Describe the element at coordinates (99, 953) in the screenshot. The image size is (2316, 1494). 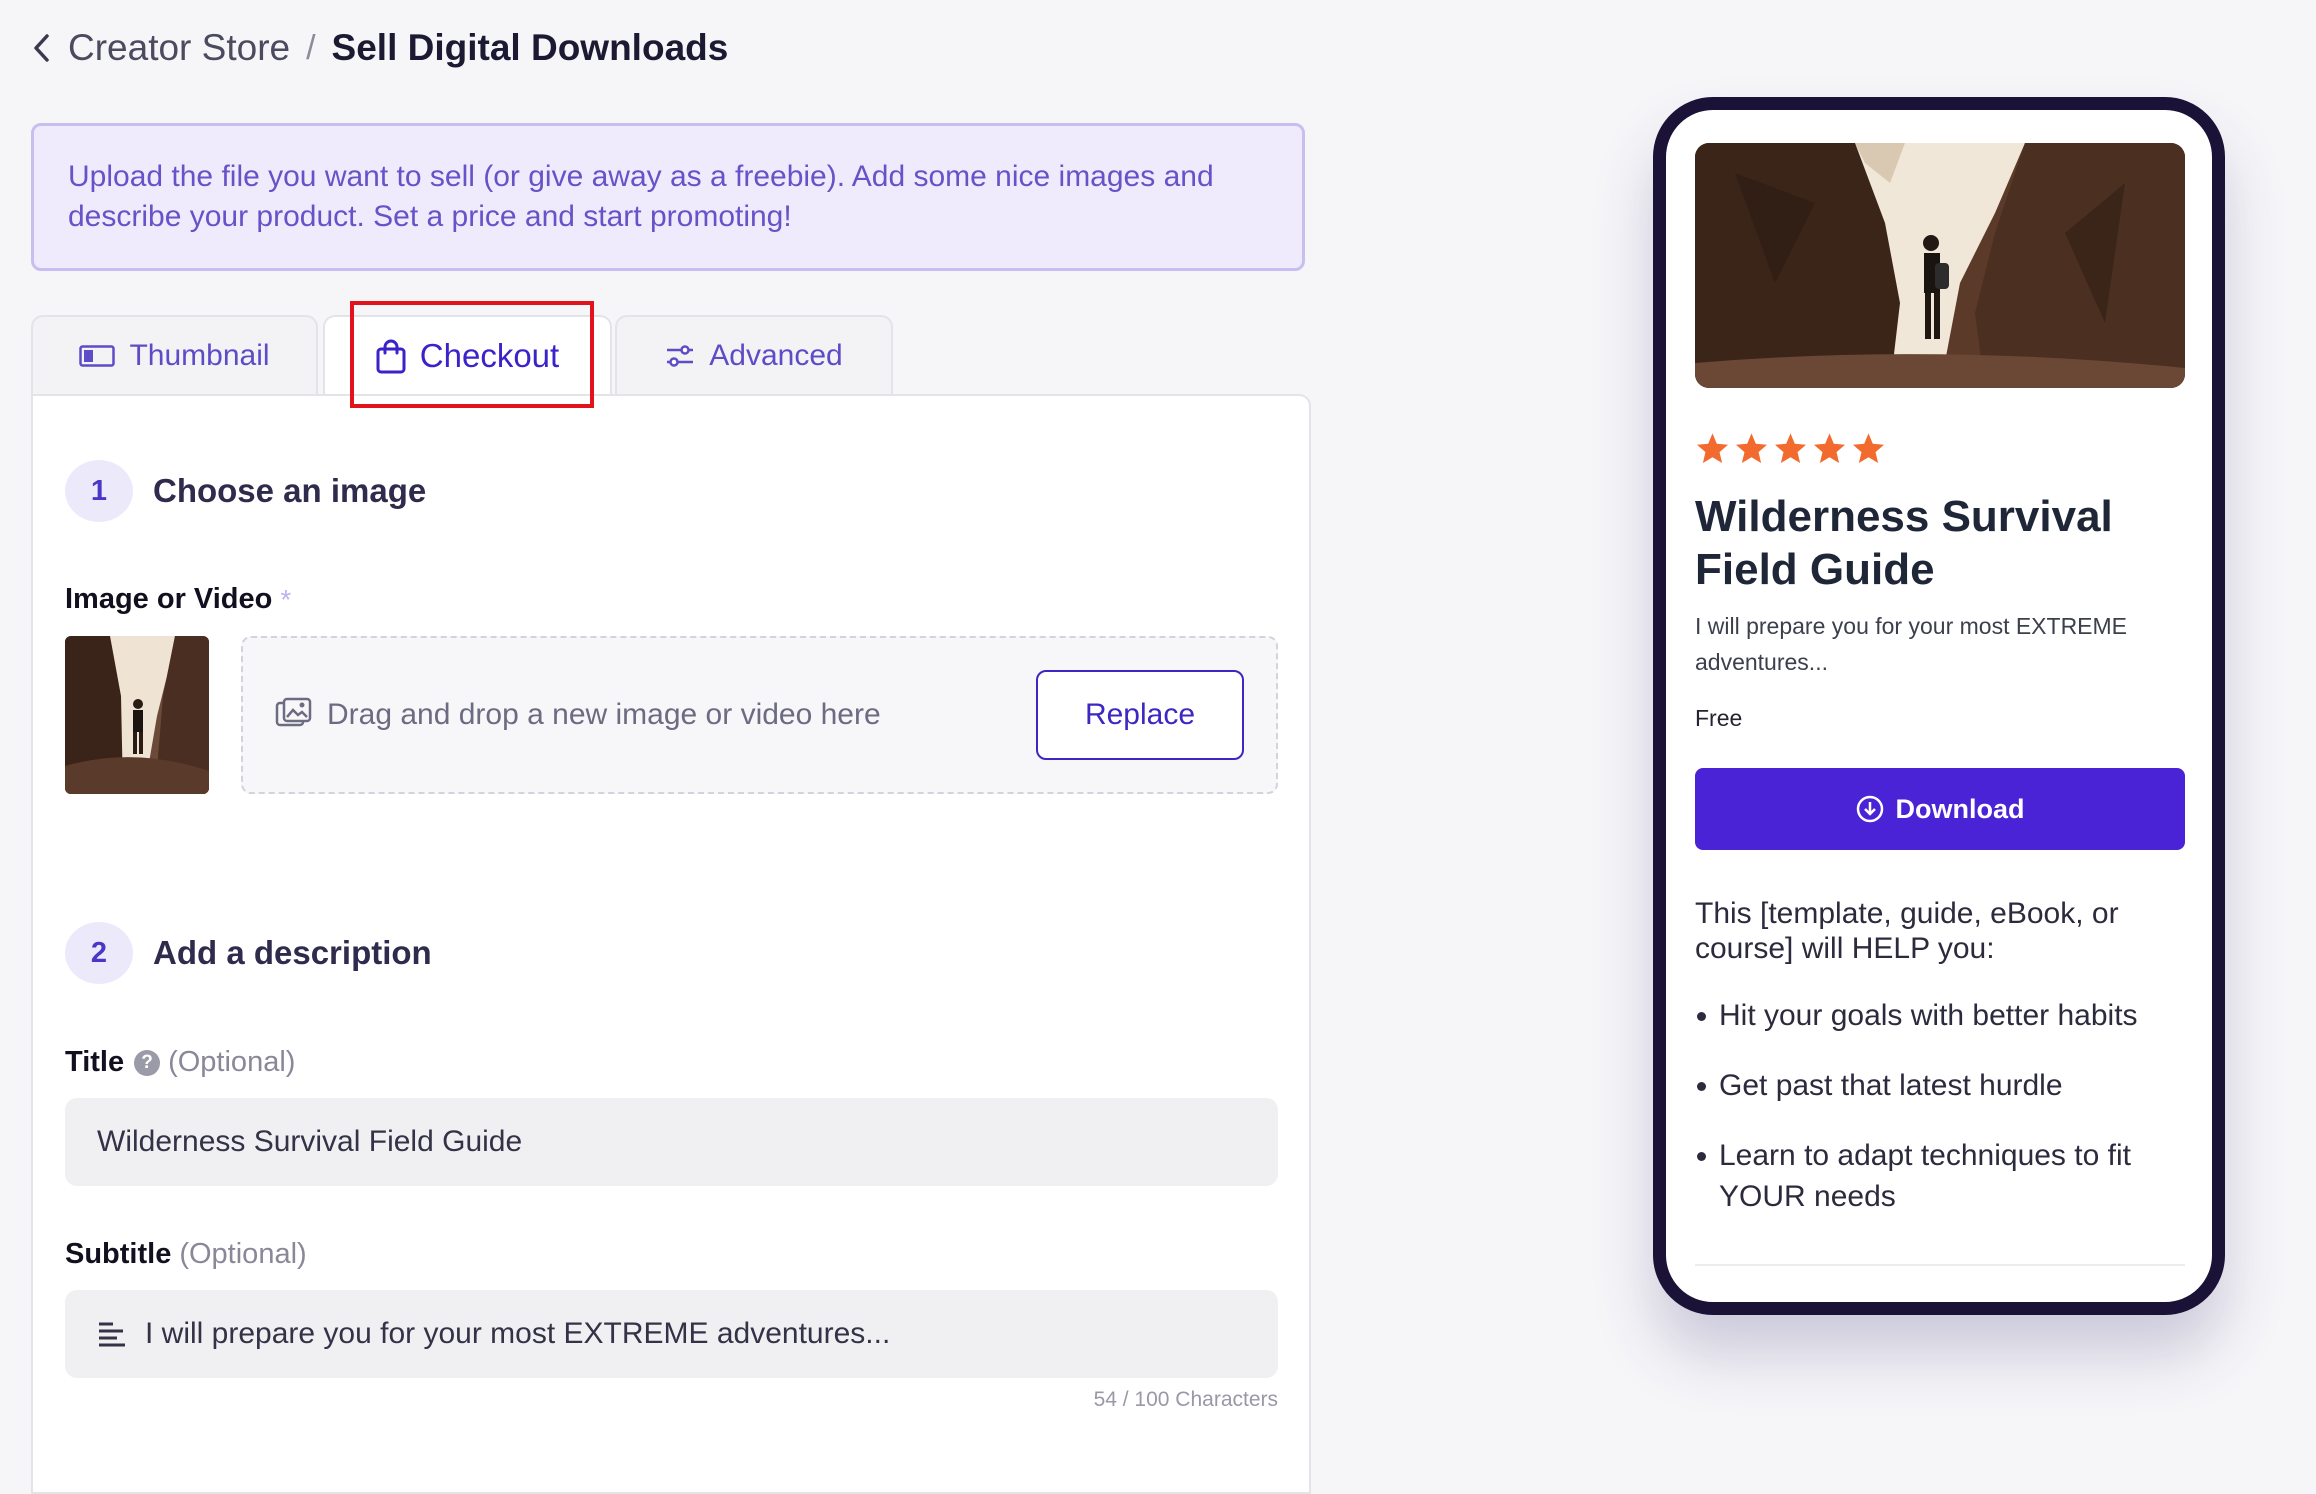
I see `step-number-2: 2` at that location.